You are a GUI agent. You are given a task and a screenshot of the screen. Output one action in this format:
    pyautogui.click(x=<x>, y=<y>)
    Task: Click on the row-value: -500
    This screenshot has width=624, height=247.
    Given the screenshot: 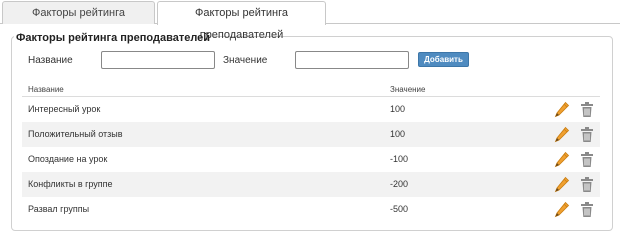 What is the action you would take?
    pyautogui.click(x=399, y=209)
    